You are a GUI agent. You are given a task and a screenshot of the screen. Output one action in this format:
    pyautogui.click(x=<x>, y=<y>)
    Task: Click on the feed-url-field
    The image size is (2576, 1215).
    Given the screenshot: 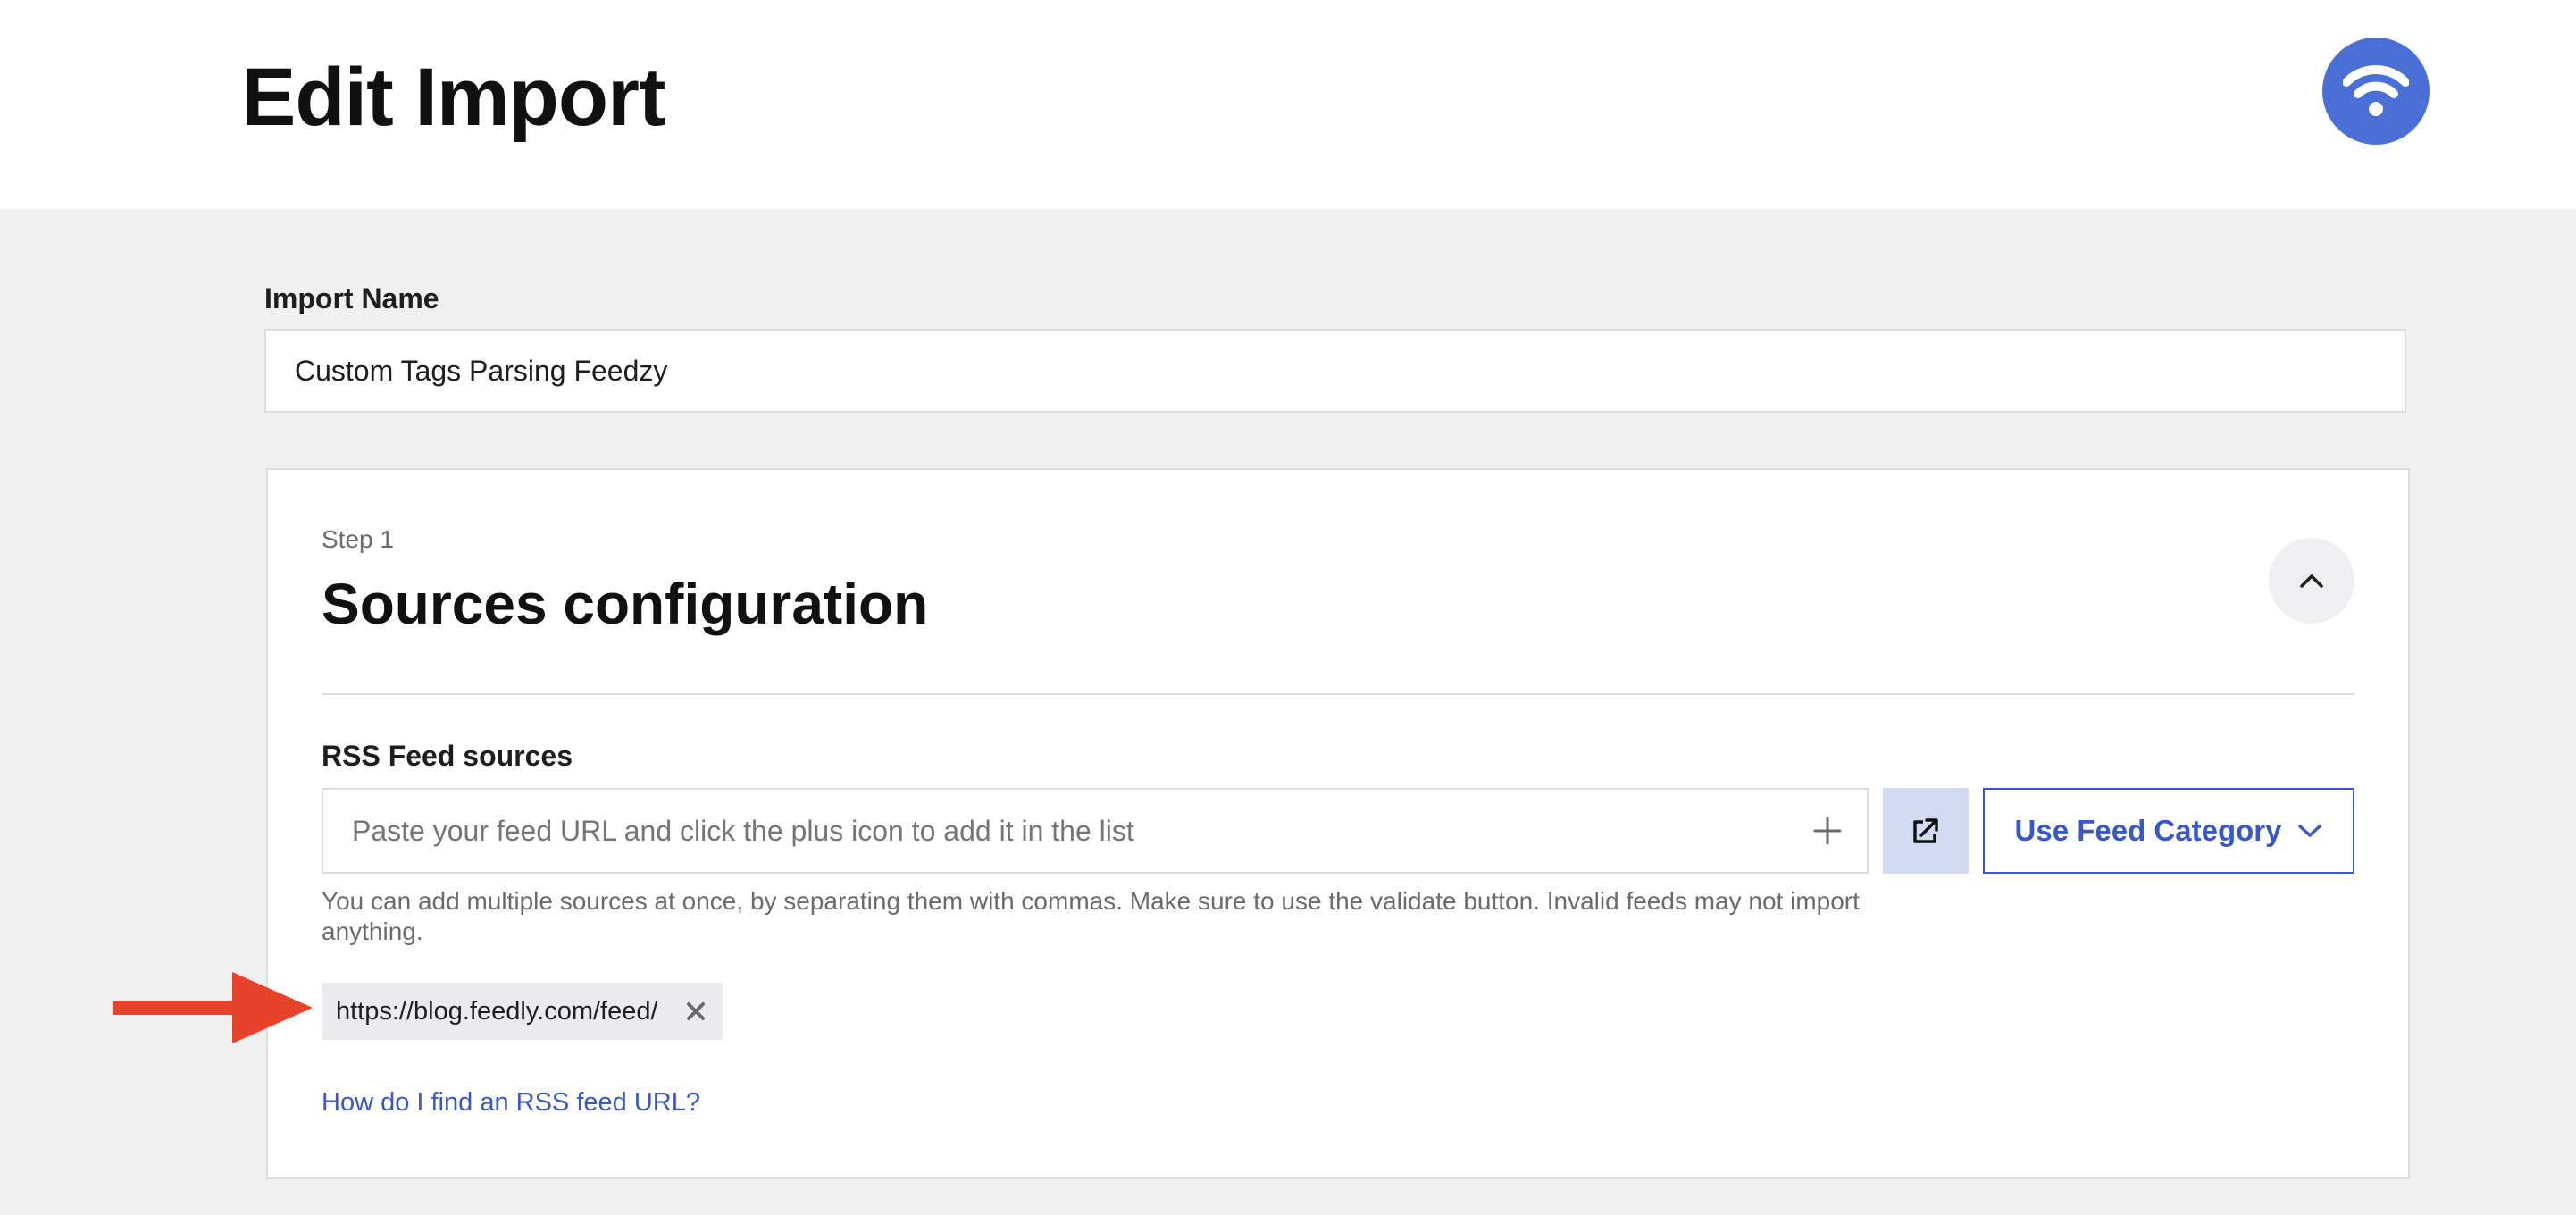 What is the action you would take?
    pyautogui.click(x=1096, y=831)
    